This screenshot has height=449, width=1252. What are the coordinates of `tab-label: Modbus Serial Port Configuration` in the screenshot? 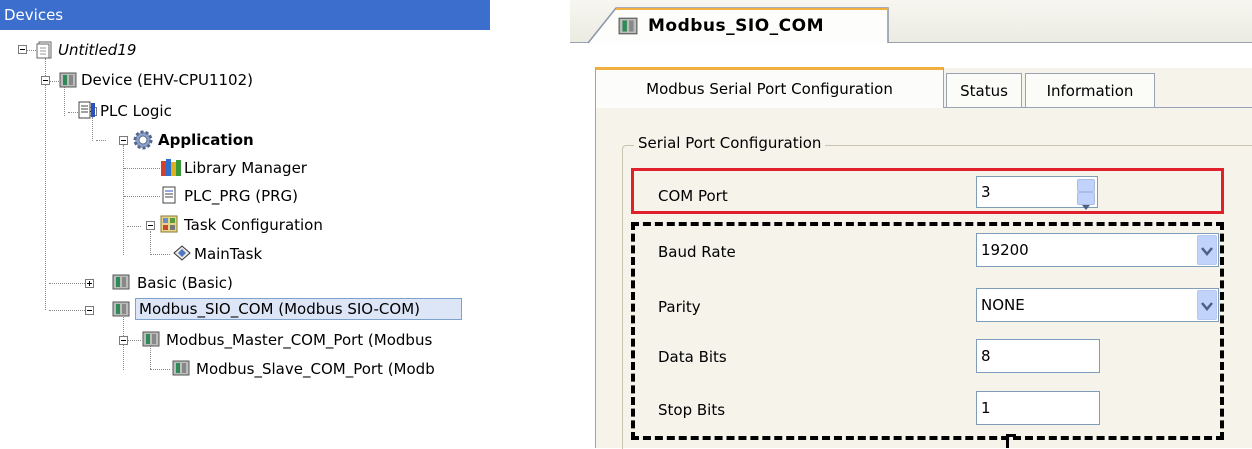 It's located at (769, 89).